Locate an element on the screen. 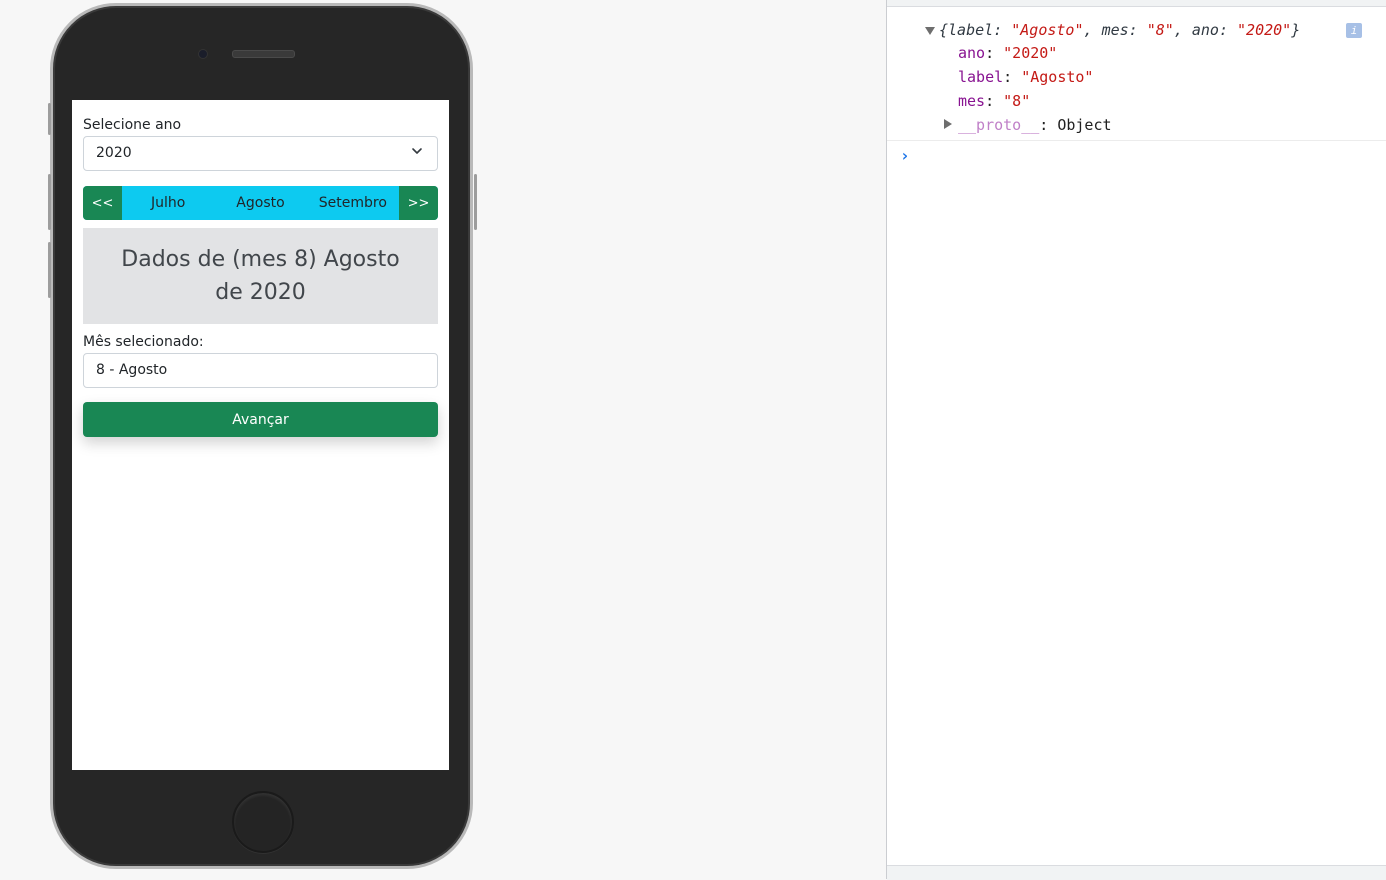 Image resolution: width=1386 pixels, height=880 pixels. month-navigation: << Julho Agosto Setembro >> is located at coordinates (260, 203).